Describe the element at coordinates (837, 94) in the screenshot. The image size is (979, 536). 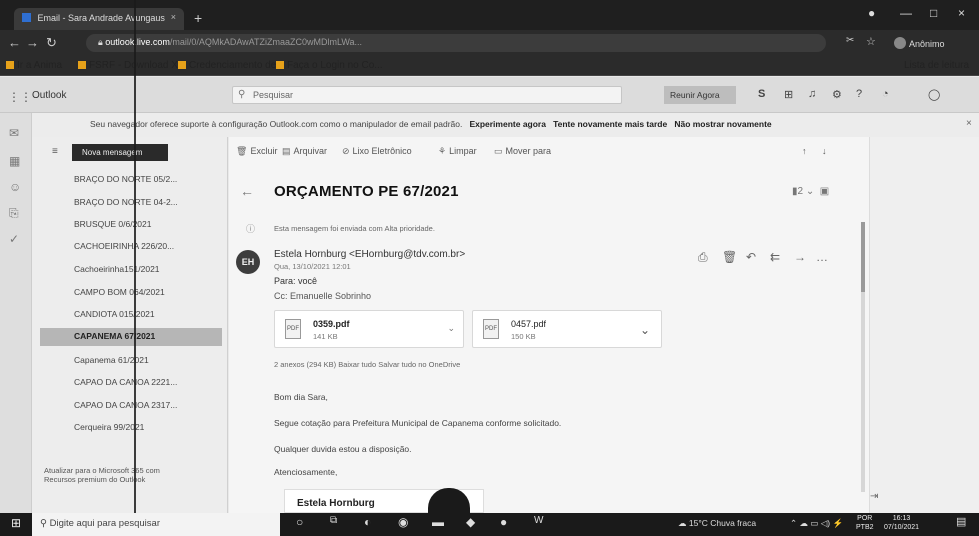
I see `settings-gear-icon: ⚙` at that location.